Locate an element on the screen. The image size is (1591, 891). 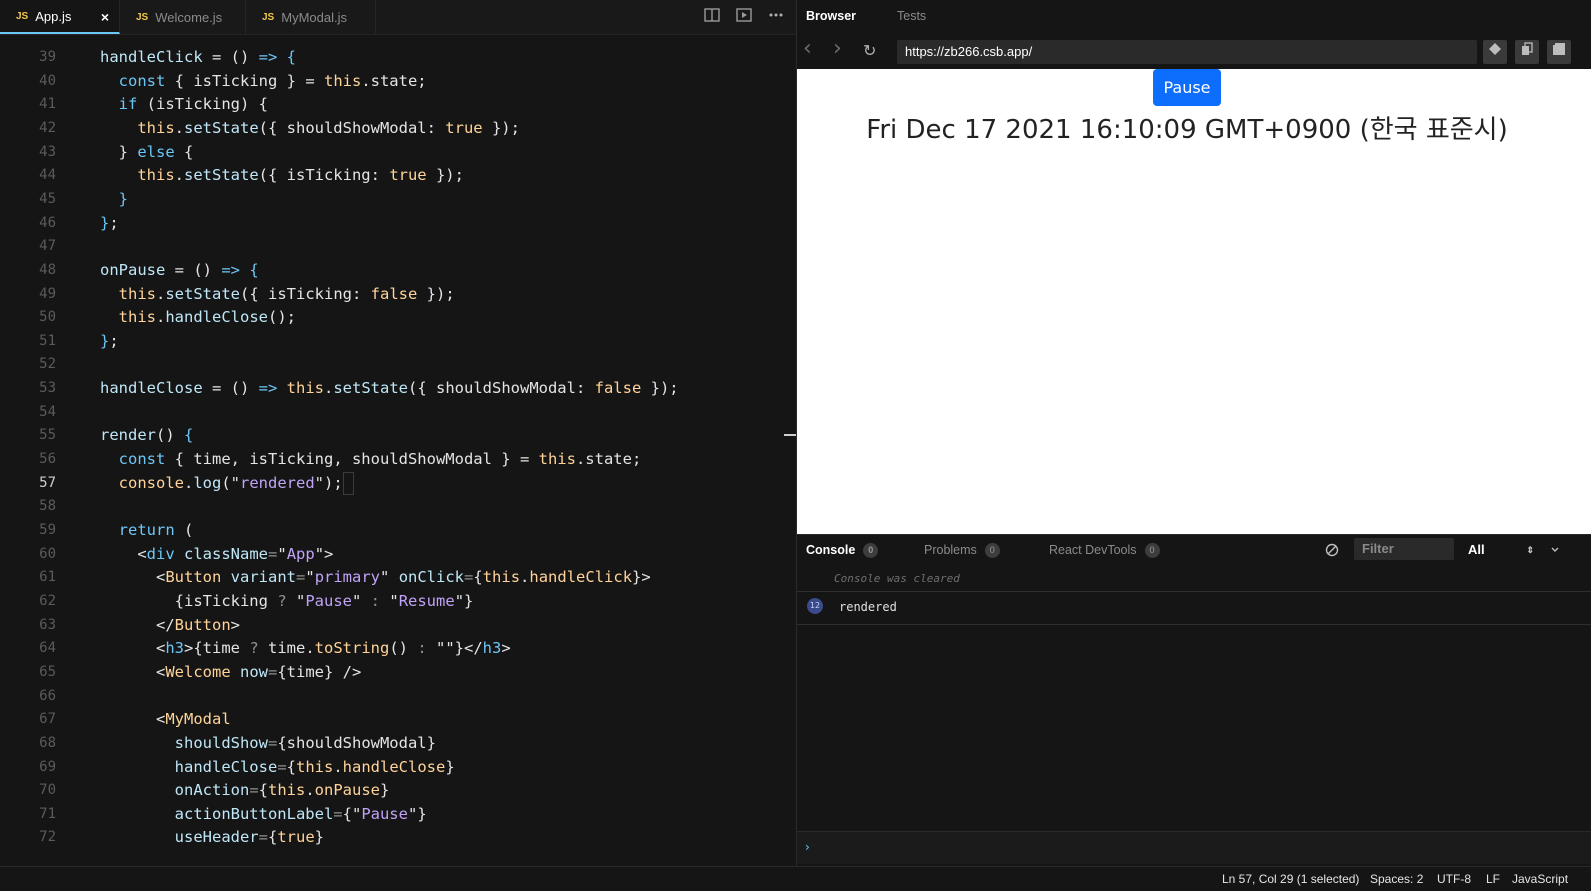
open-window-icon is located at coordinates (1559, 52).